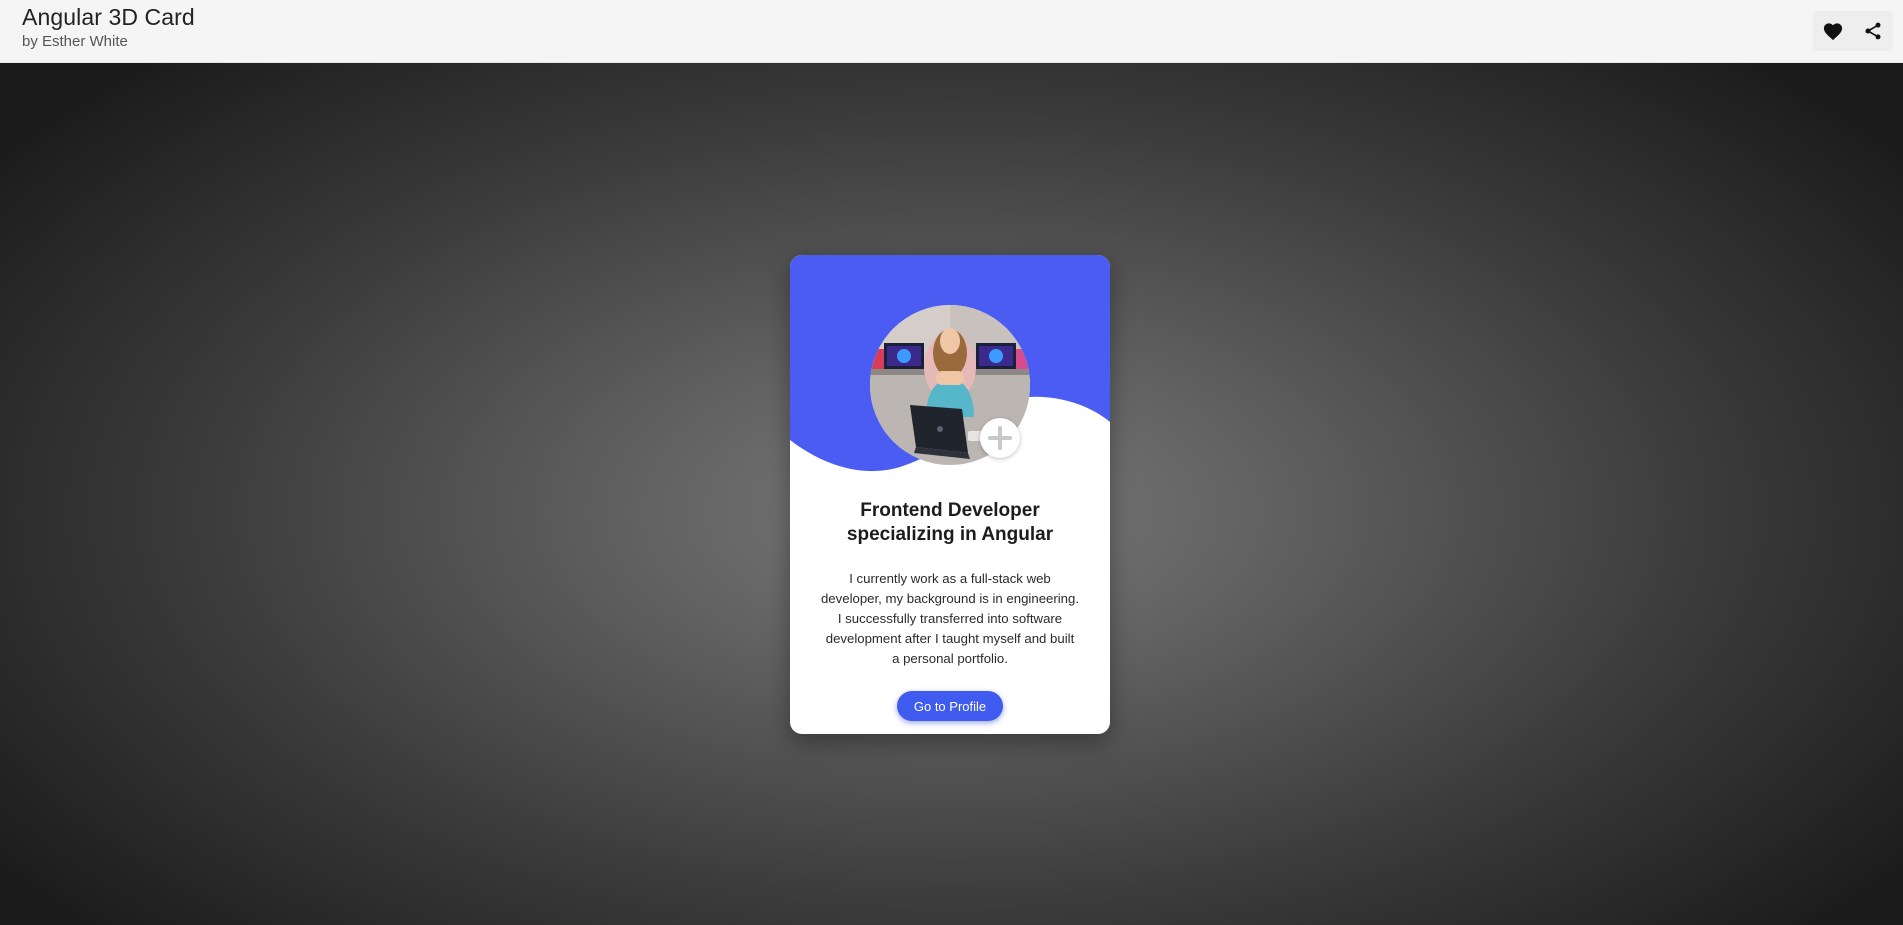 The height and width of the screenshot is (925, 1903). Describe the element at coordinates (950, 510) in the screenshot. I see `headline-line-1: Frontend Developer` at that location.